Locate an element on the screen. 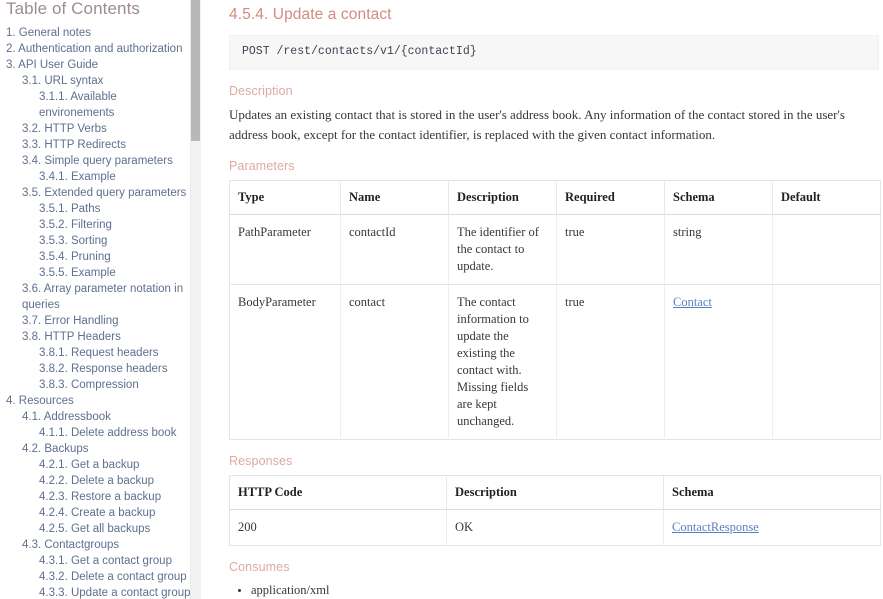 The height and width of the screenshot is (599, 883). toc-link: 3.1. URL syntax is located at coordinates (105, 81).